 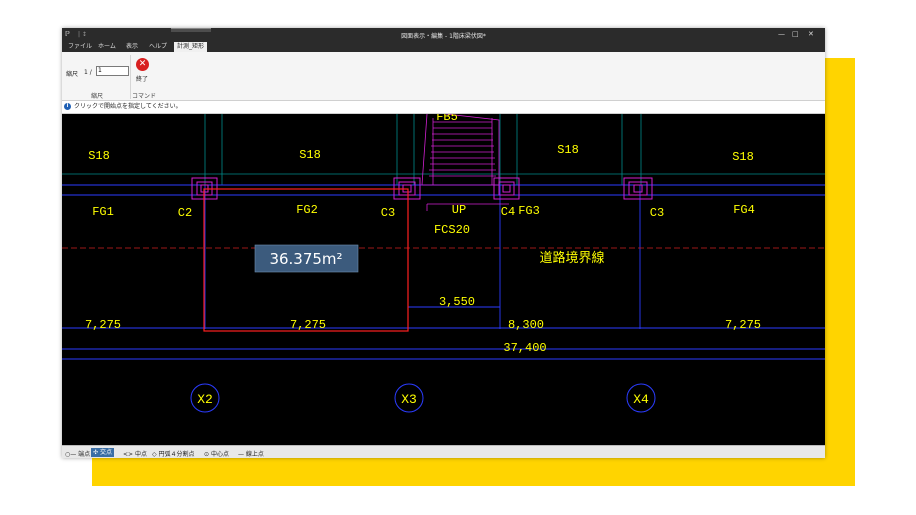 I want to click on snap-endpoint-button: ○— 端点, so click(x=77, y=453).